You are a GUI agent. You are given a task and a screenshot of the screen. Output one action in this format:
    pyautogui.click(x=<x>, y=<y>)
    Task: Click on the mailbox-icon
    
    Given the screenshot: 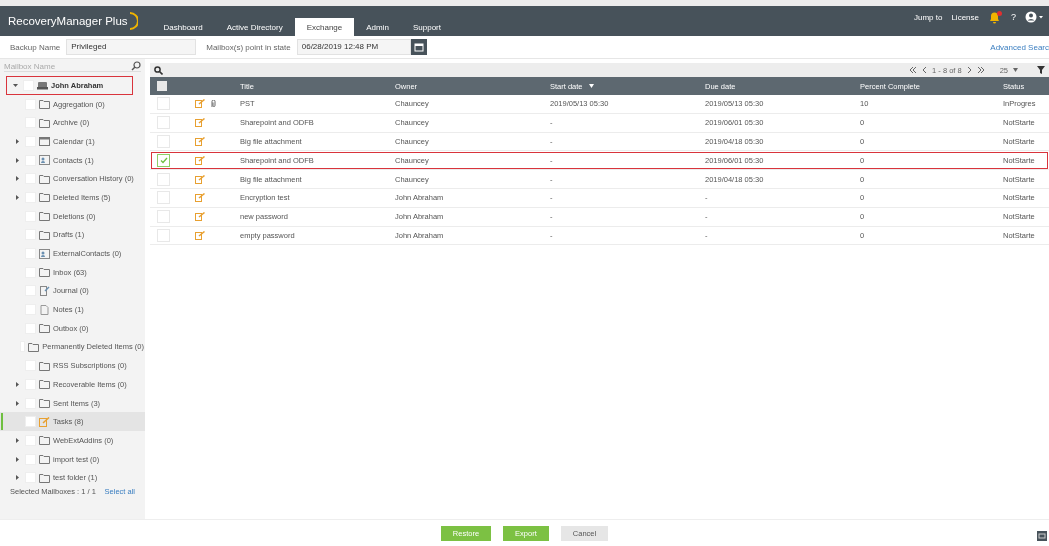 What is the action you would take?
    pyautogui.click(x=42, y=85)
    